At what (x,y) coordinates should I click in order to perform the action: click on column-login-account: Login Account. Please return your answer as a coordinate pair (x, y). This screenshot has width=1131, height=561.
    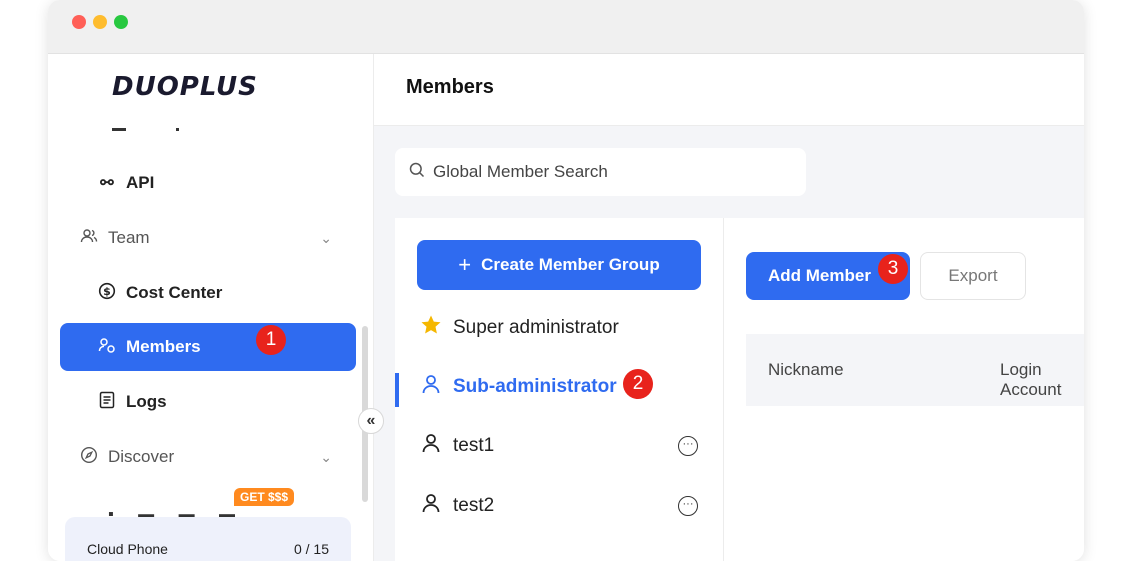
    Looking at the image, I should click on (1042, 380).